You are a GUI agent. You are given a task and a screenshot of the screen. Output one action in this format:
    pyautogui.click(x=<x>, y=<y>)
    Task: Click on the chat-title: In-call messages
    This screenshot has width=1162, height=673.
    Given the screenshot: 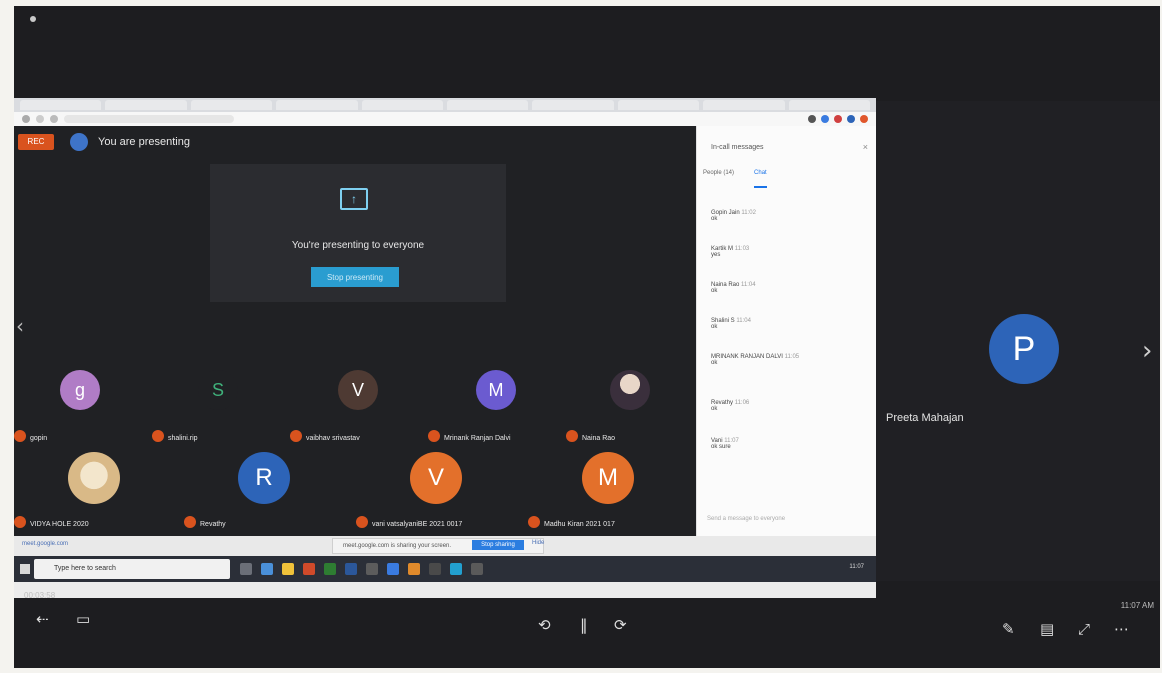 What is the action you would take?
    pyautogui.click(x=737, y=147)
    